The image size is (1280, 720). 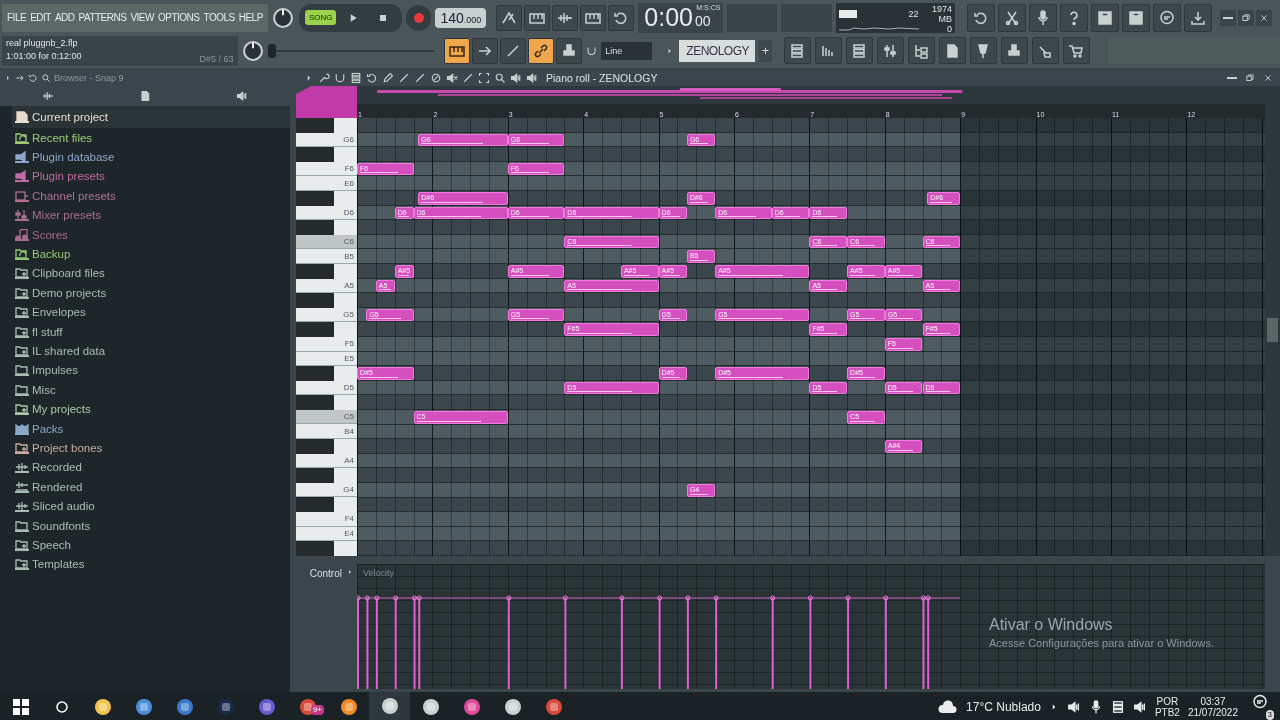 What do you see at coordinates (151, 234) in the screenshot?
I see `browser-item: Scores` at bounding box center [151, 234].